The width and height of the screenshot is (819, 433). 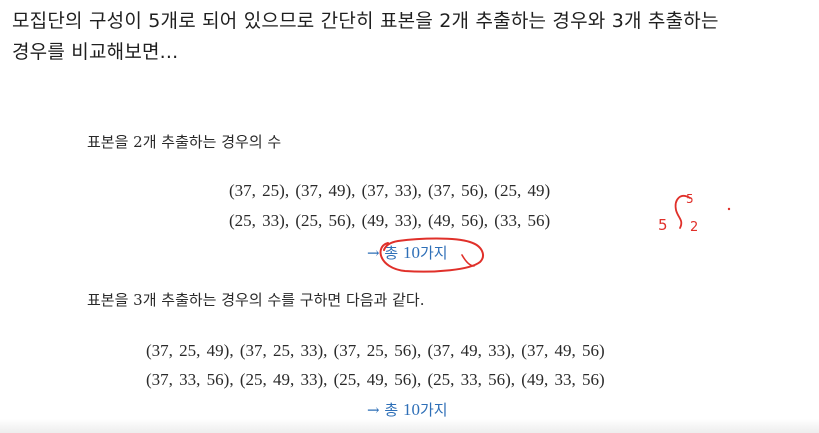 I want to click on ink-note-right: 2, so click(x=694, y=227).